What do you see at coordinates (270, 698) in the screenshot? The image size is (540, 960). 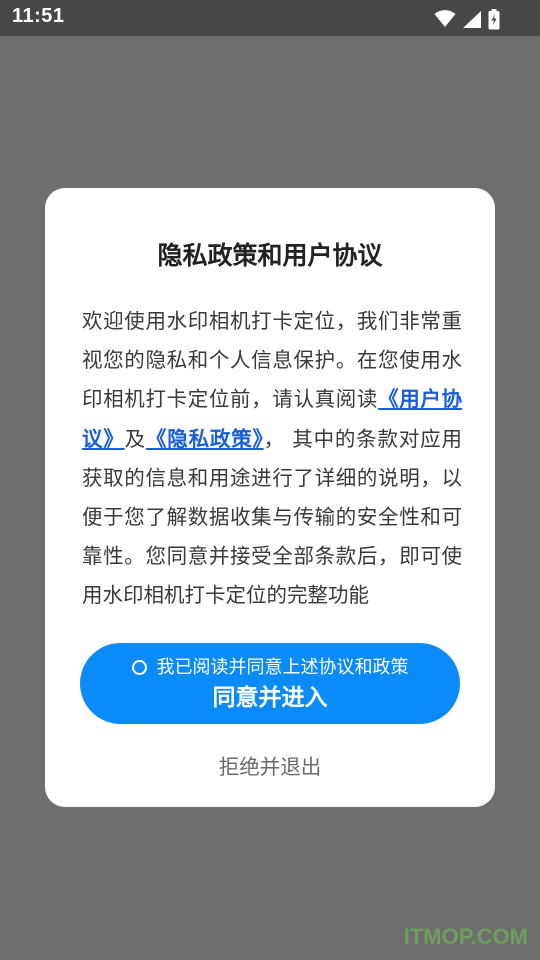 I see `agree-button-label: 同意并进入` at bounding box center [270, 698].